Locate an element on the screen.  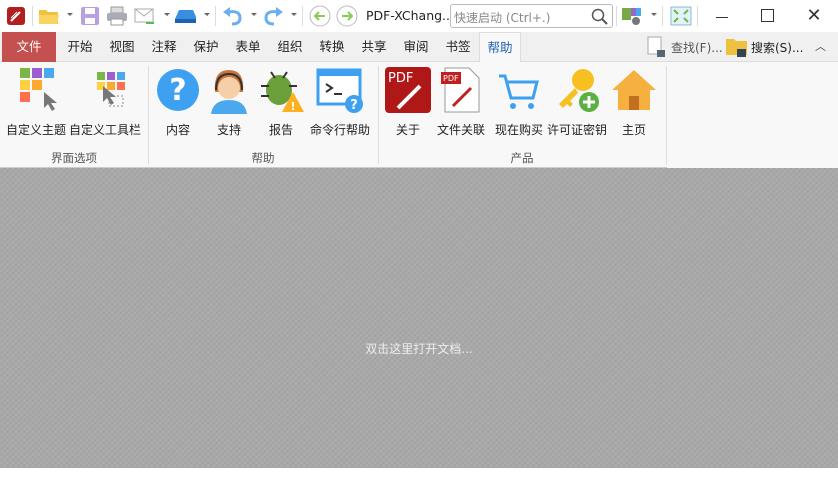
support-button: 支持 is located at coordinates (229, 102).